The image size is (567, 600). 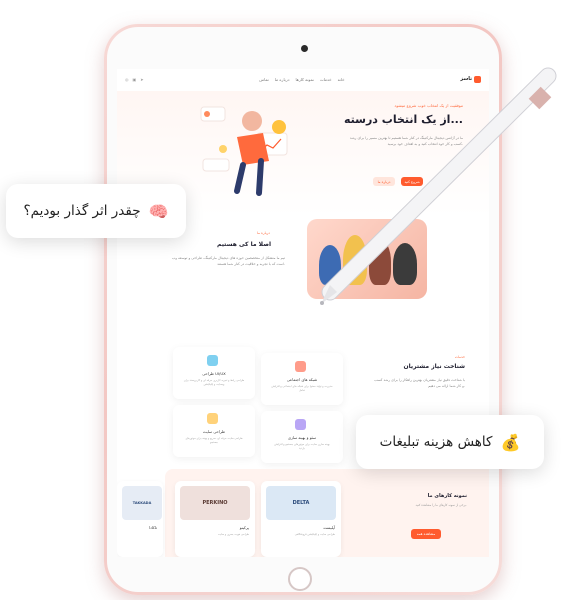 I want to click on team-photo, so click(x=367, y=259).